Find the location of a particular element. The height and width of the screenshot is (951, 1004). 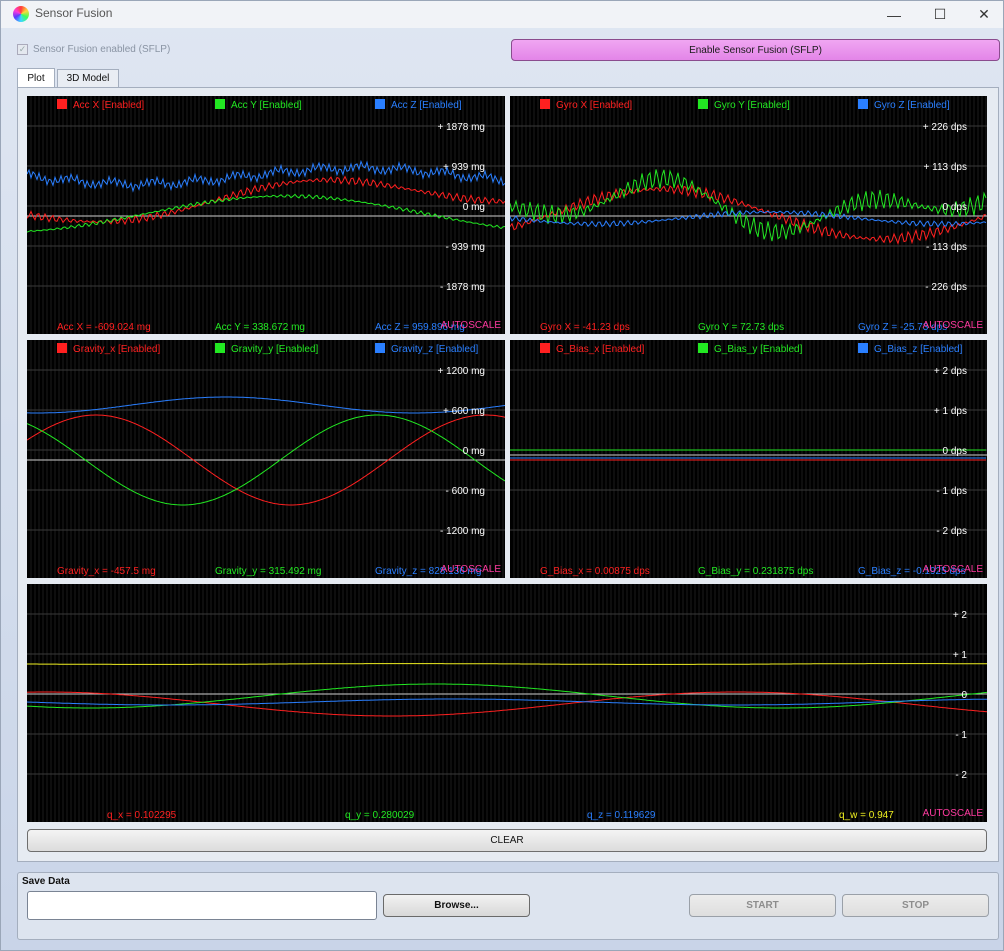

y-tick-label: - 1 is located at coordinates (961, 735).